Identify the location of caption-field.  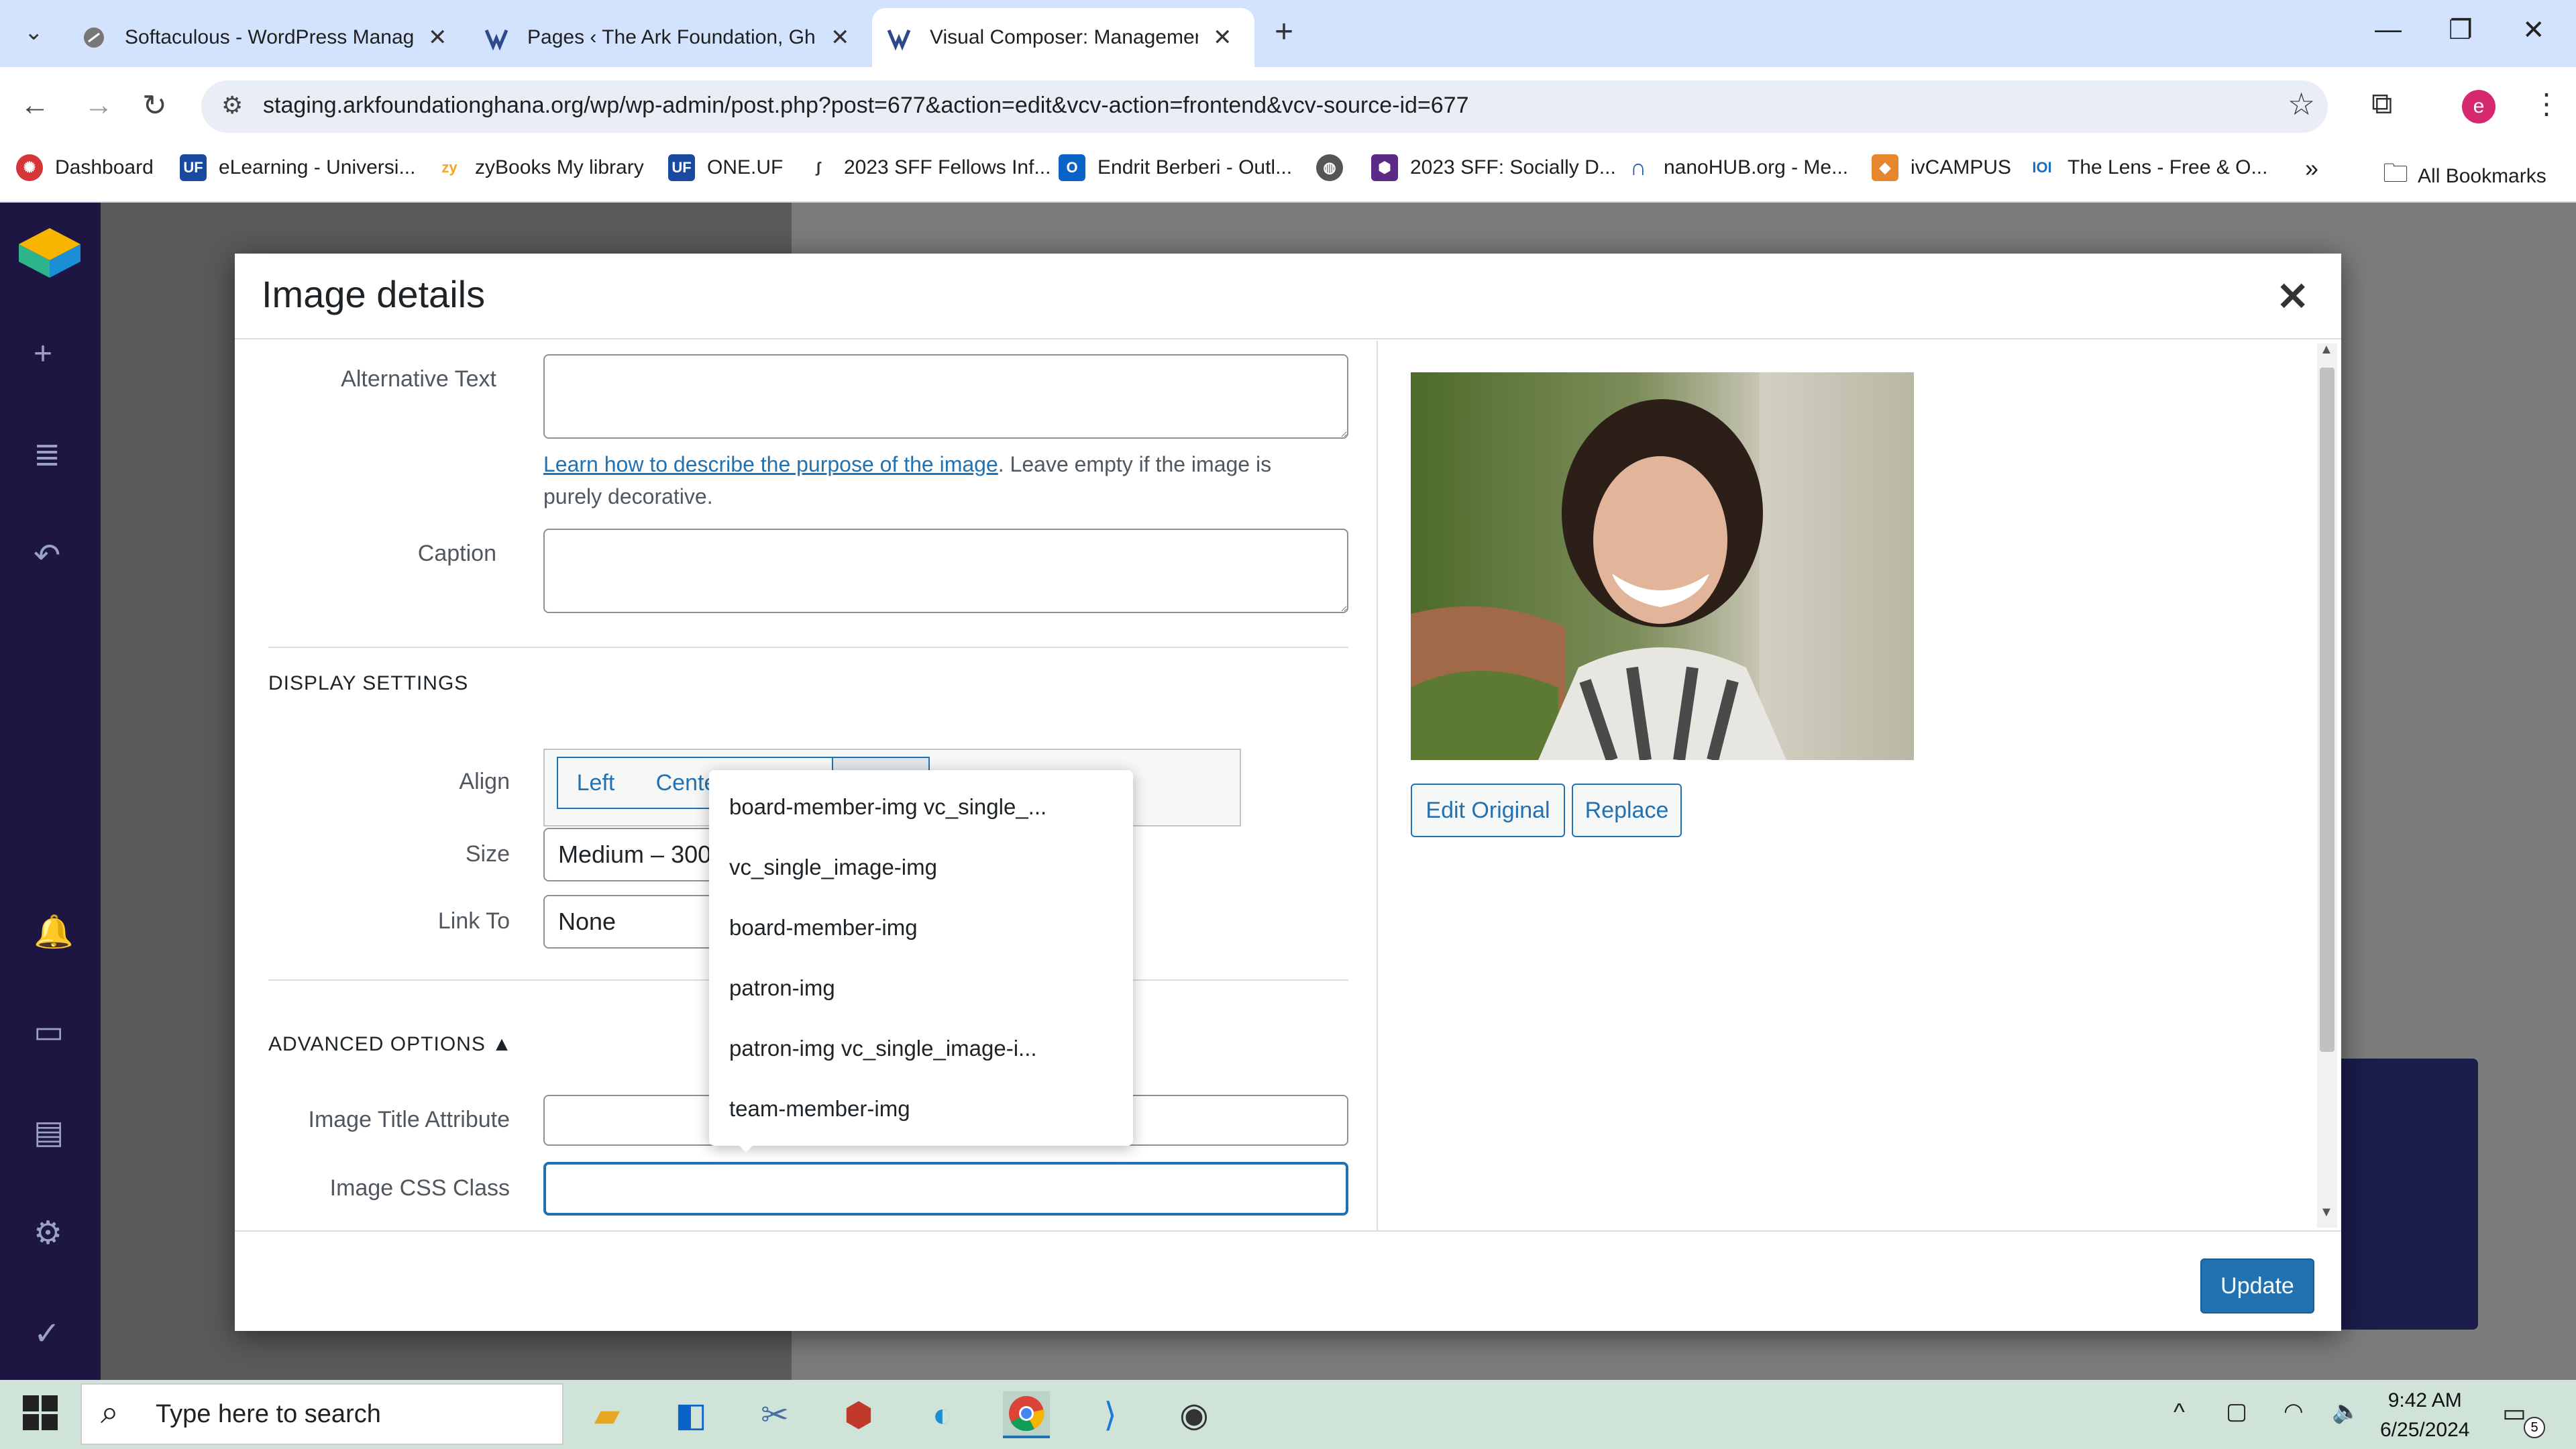
(945, 571).